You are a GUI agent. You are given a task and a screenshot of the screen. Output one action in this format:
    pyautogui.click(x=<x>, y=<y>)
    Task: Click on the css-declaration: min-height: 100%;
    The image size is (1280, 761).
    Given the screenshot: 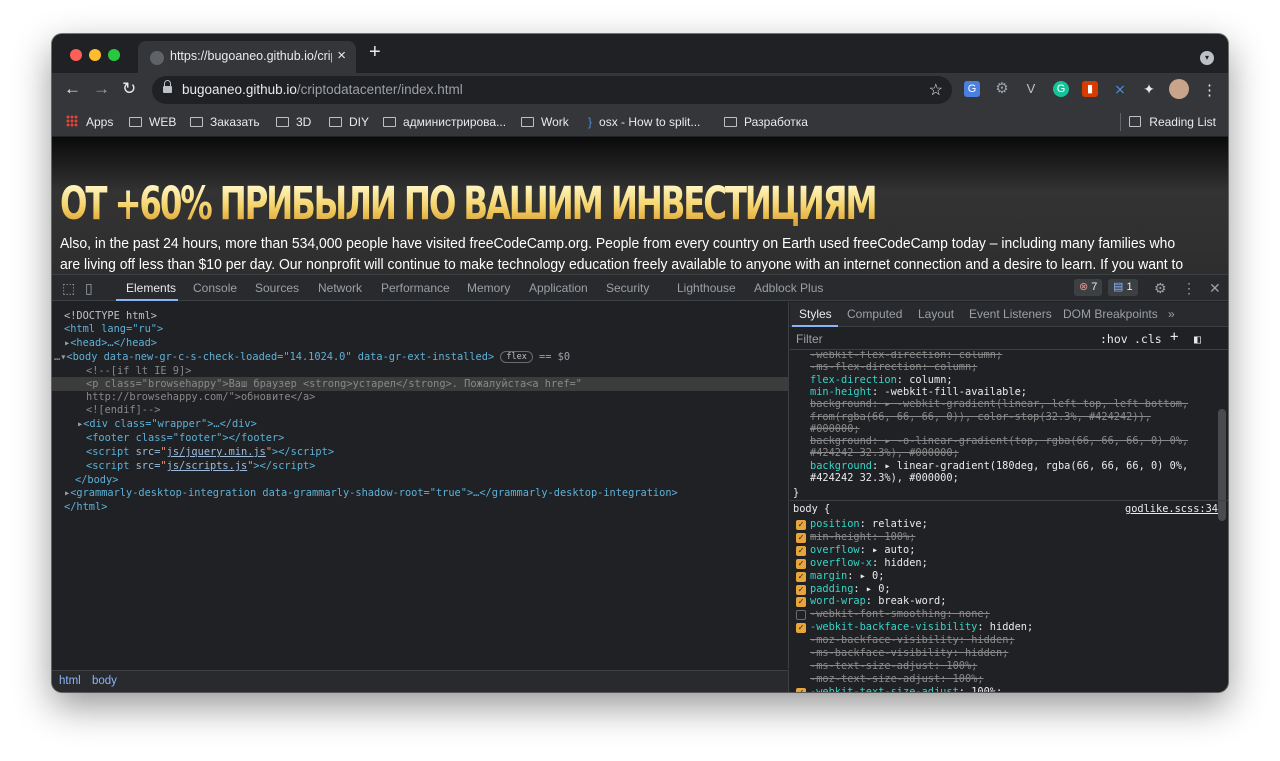 What is the action you would take?
    pyautogui.click(x=862, y=537)
    